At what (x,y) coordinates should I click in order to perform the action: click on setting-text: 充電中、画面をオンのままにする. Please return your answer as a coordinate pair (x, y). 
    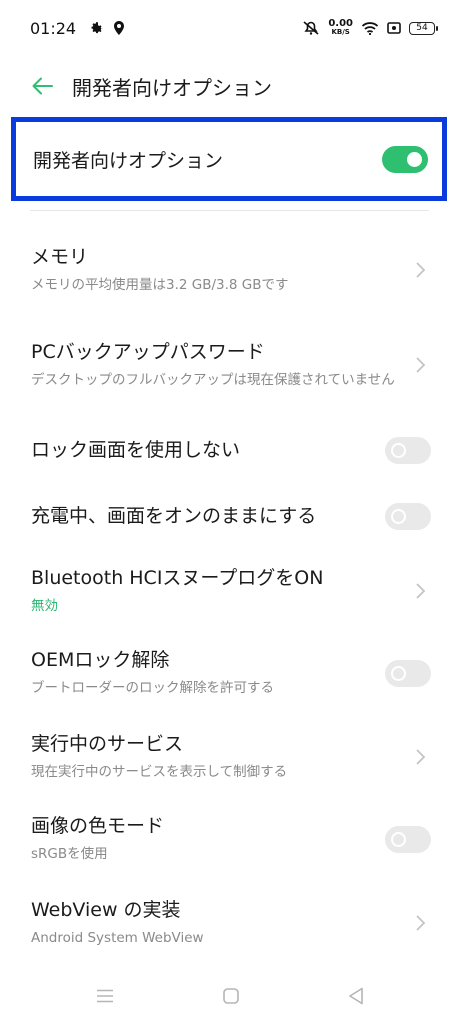
    Looking at the image, I should click on (173, 516).